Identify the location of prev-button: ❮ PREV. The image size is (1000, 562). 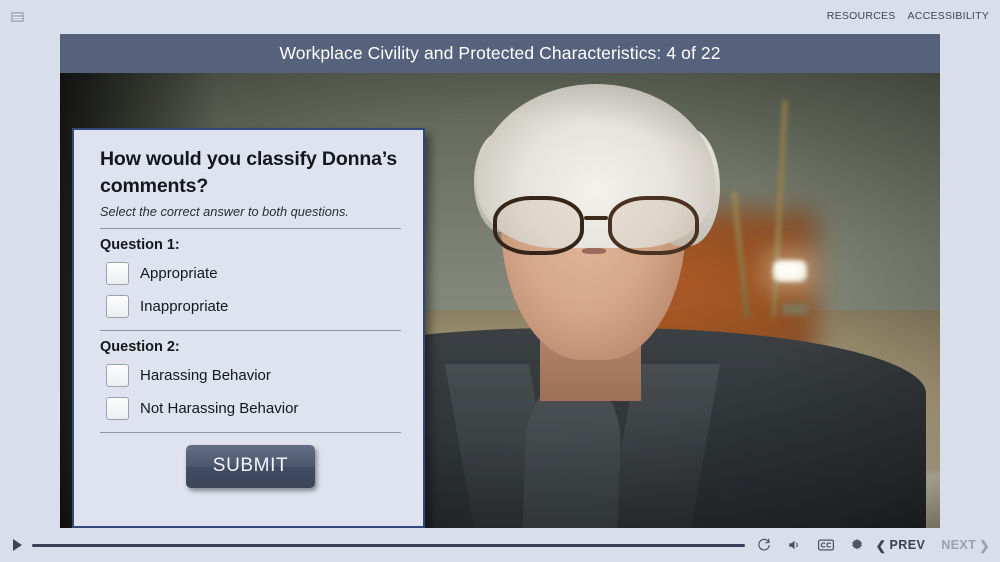
(901, 545).